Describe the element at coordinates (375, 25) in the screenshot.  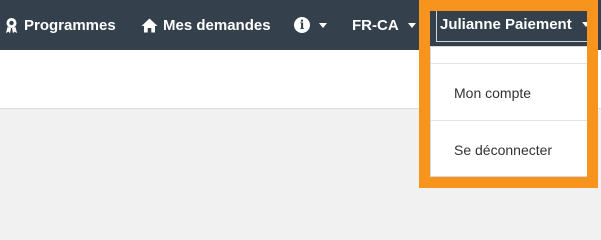
I see `language-label: FR-CA` at that location.